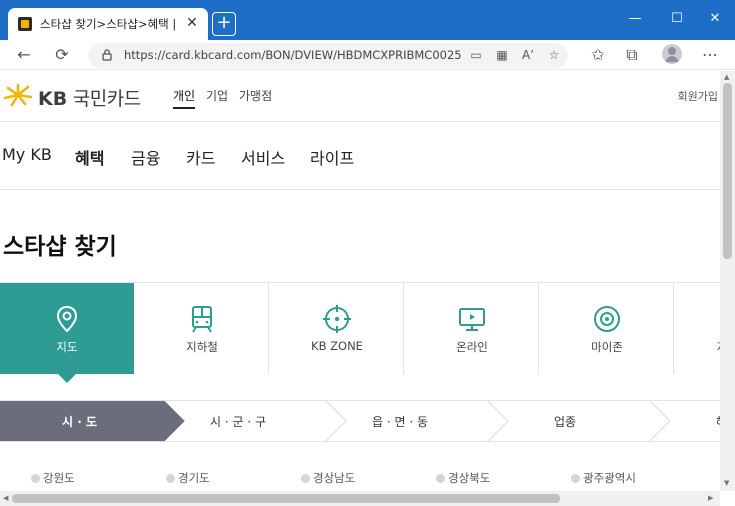 This screenshot has width=735, height=506. What do you see at coordinates (578, 421) in the screenshot?
I see `step-business-type: 업종` at bounding box center [578, 421].